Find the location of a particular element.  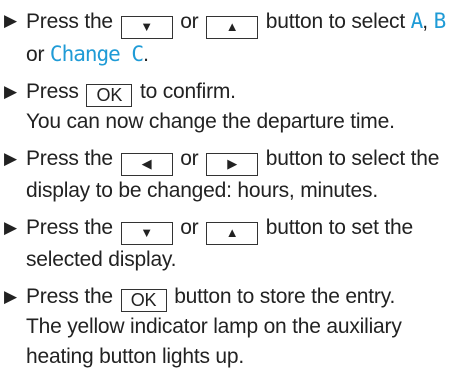

right-arrow-key-icon: ▶ is located at coordinates (232, 164).